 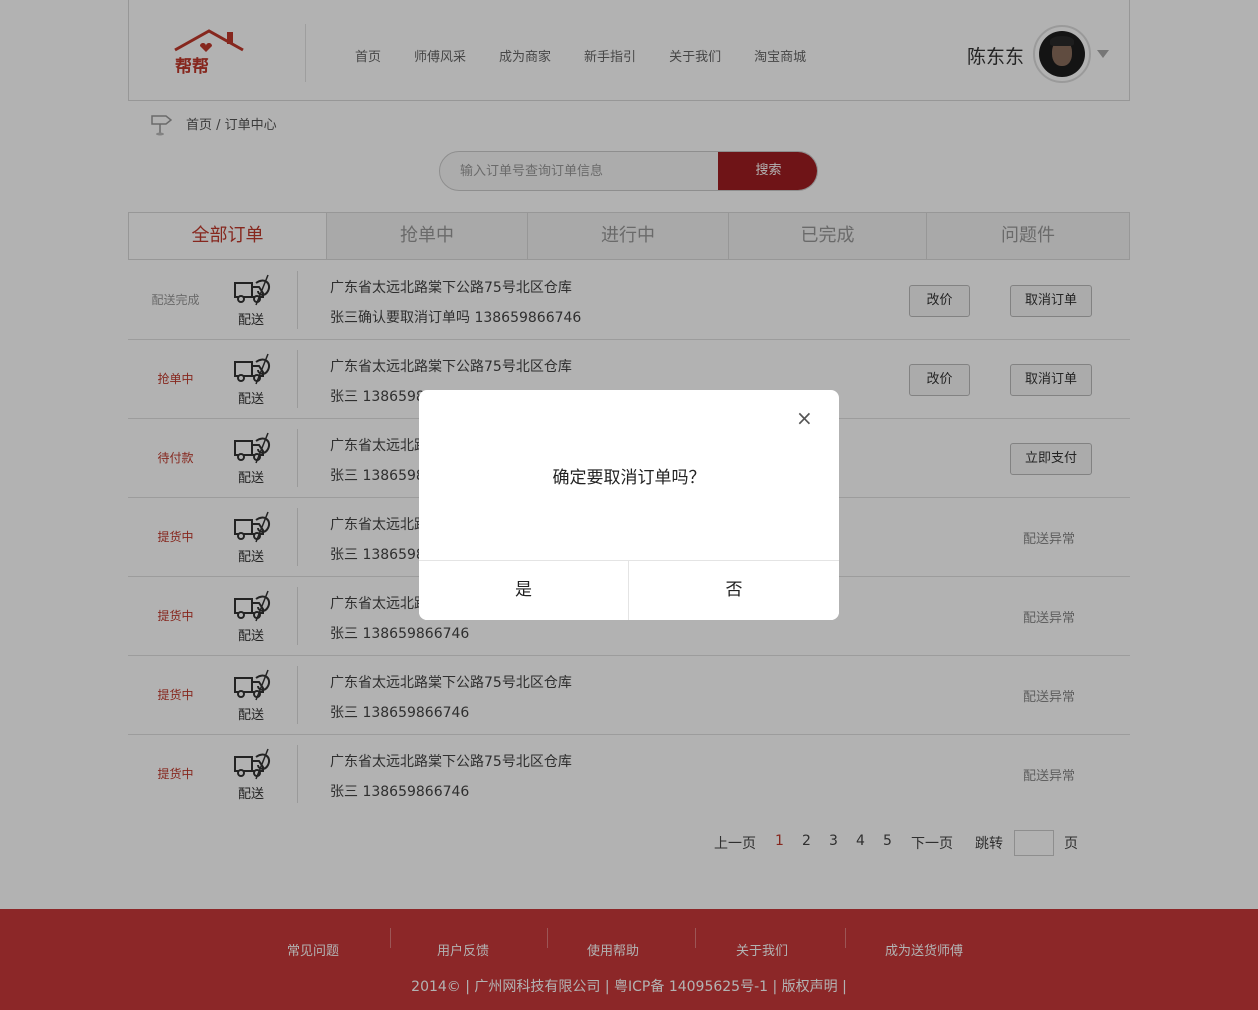 I want to click on confirm-yes-button: 是, so click(x=524, y=590).